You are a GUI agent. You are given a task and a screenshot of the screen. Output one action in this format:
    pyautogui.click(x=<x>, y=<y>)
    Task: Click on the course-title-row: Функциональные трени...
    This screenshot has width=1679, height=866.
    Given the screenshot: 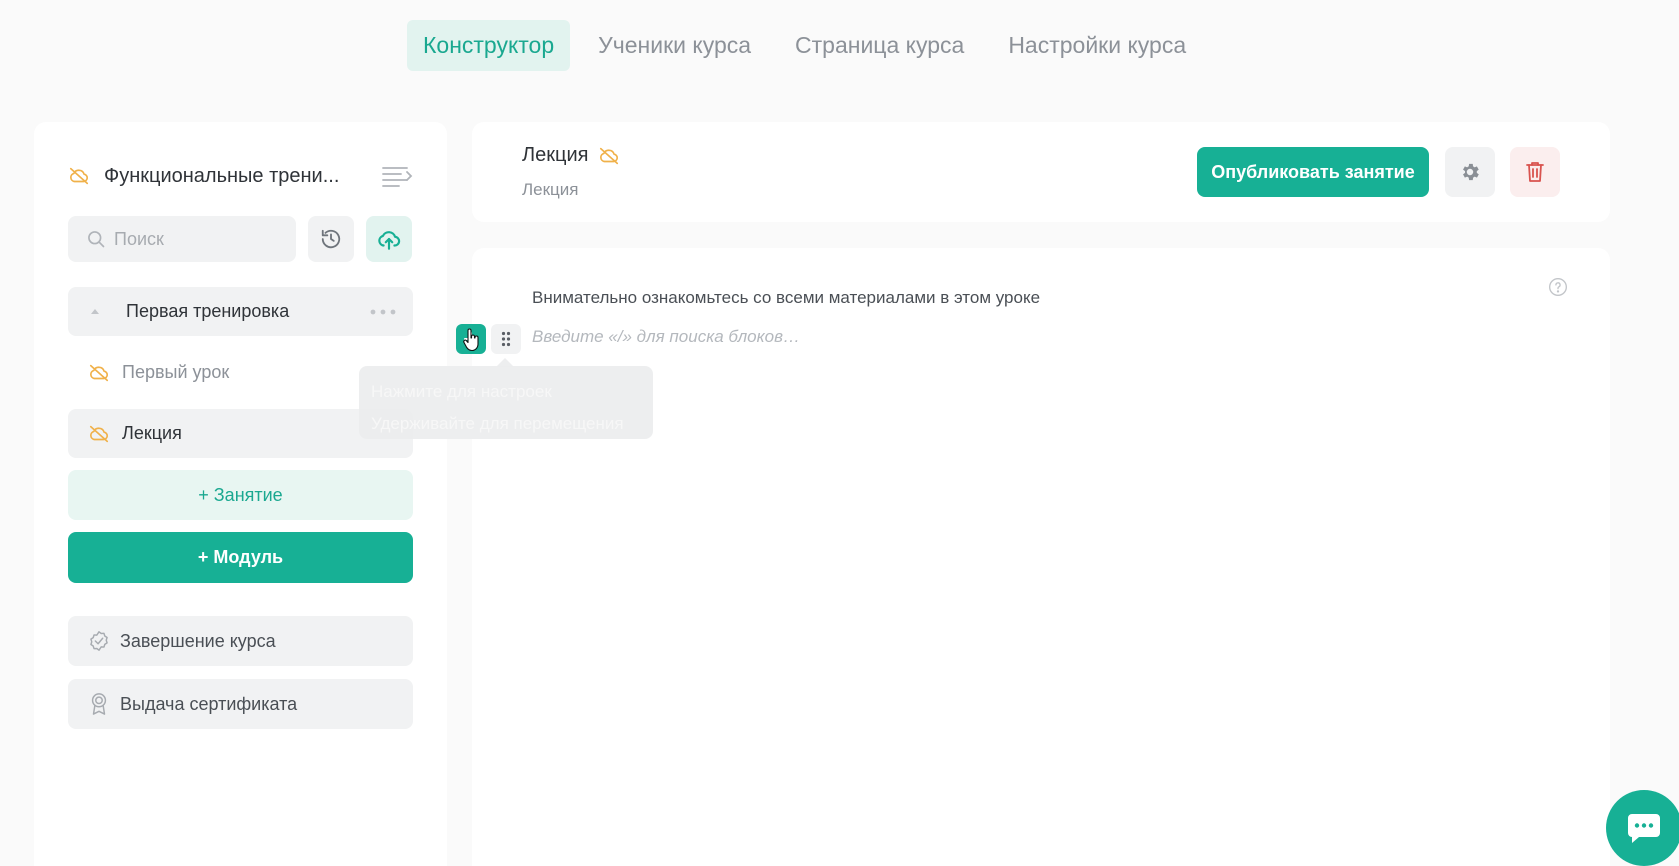 What is the action you would take?
    pyautogui.click(x=241, y=176)
    